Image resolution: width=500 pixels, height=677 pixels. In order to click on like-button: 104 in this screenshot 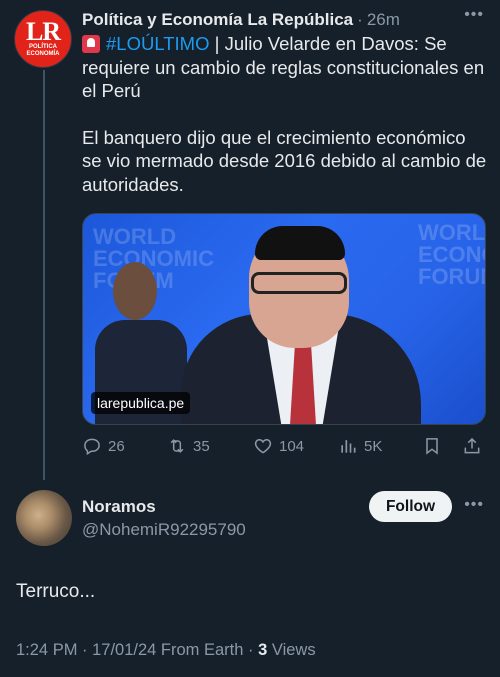, I will do `click(278, 446)`.